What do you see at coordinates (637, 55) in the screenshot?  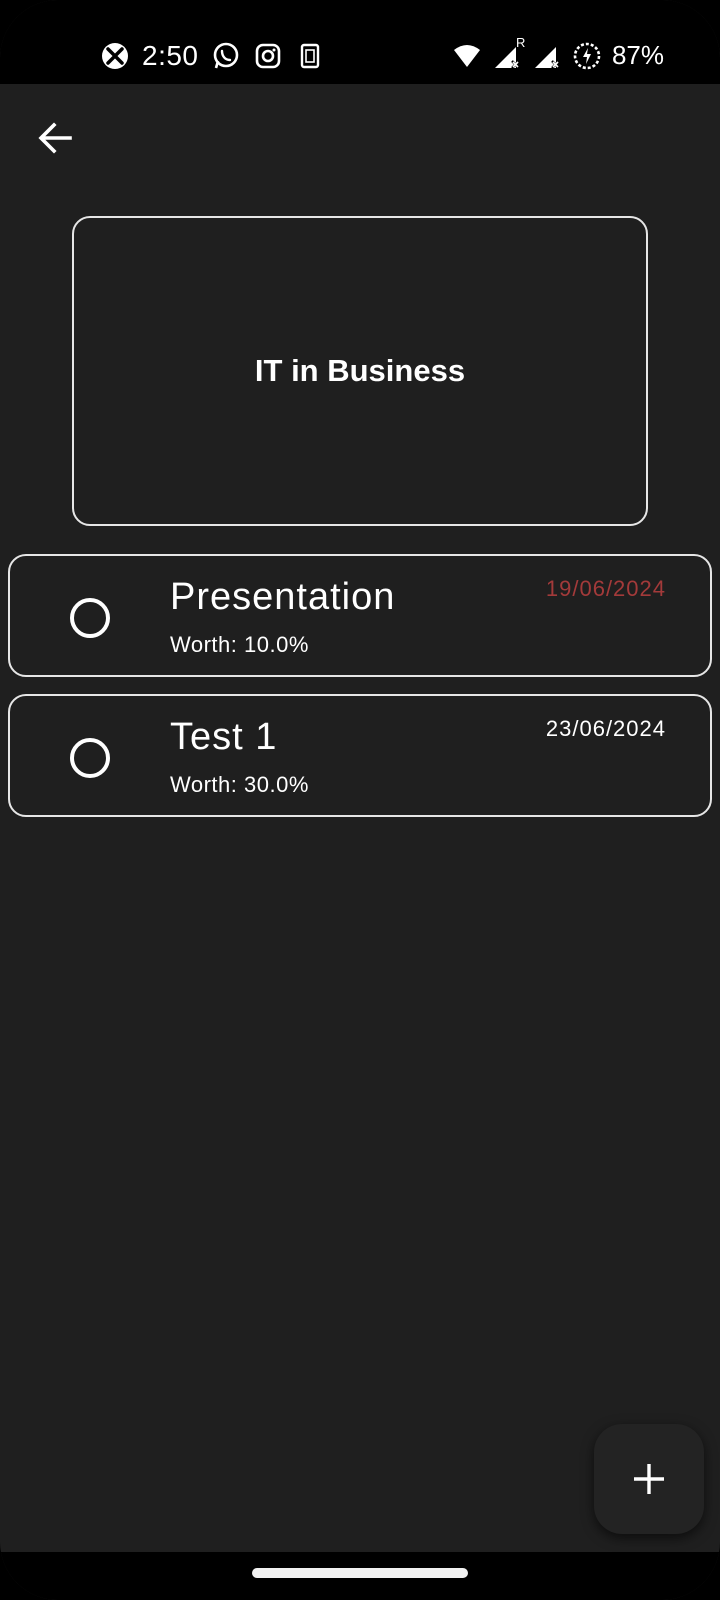 I see `battery-percent: 87%` at bounding box center [637, 55].